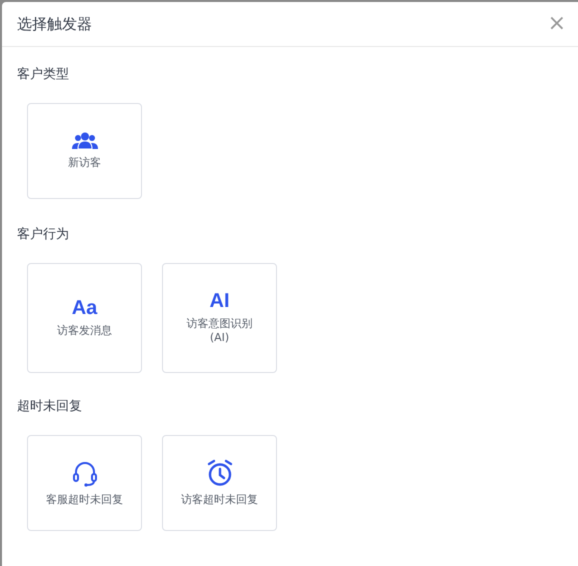  I want to click on section-label: 超时未回复, so click(50, 406).